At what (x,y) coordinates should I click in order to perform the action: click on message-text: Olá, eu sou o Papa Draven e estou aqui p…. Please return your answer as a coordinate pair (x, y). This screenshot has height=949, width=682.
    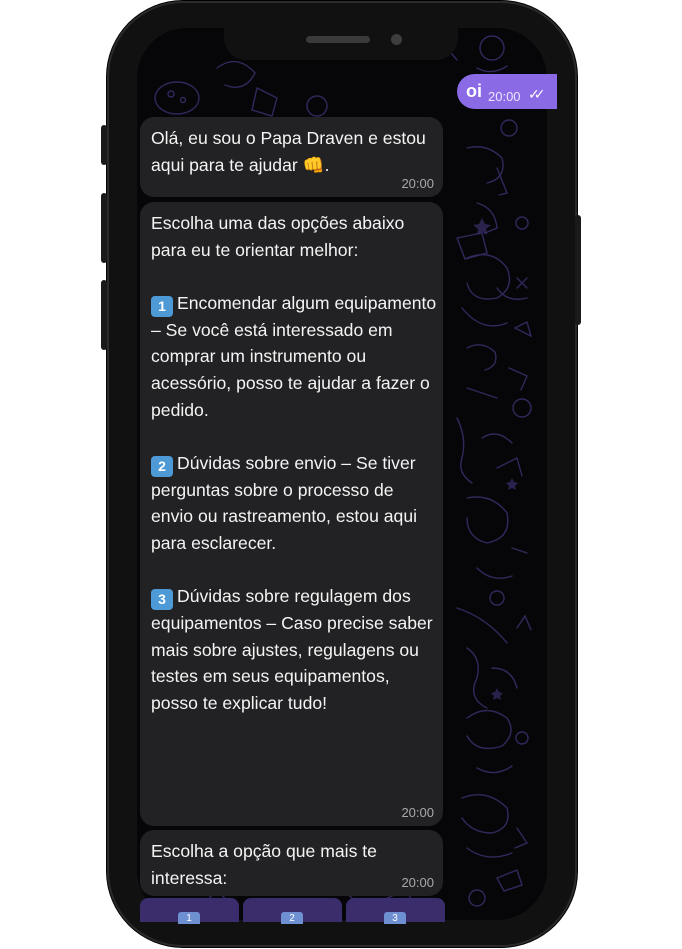
    Looking at the image, I should click on (294, 151).